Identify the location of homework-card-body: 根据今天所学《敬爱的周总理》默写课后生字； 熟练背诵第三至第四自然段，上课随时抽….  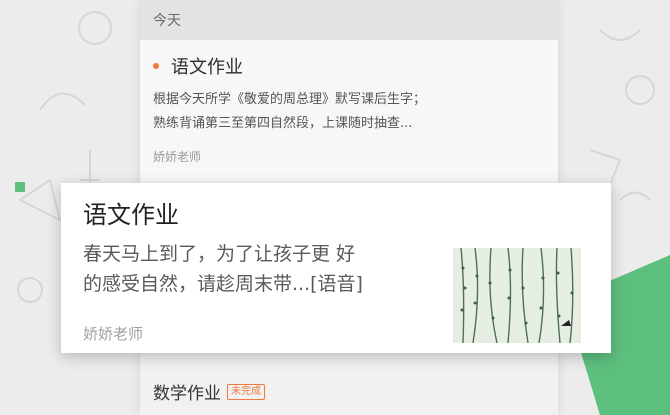
(290, 111).